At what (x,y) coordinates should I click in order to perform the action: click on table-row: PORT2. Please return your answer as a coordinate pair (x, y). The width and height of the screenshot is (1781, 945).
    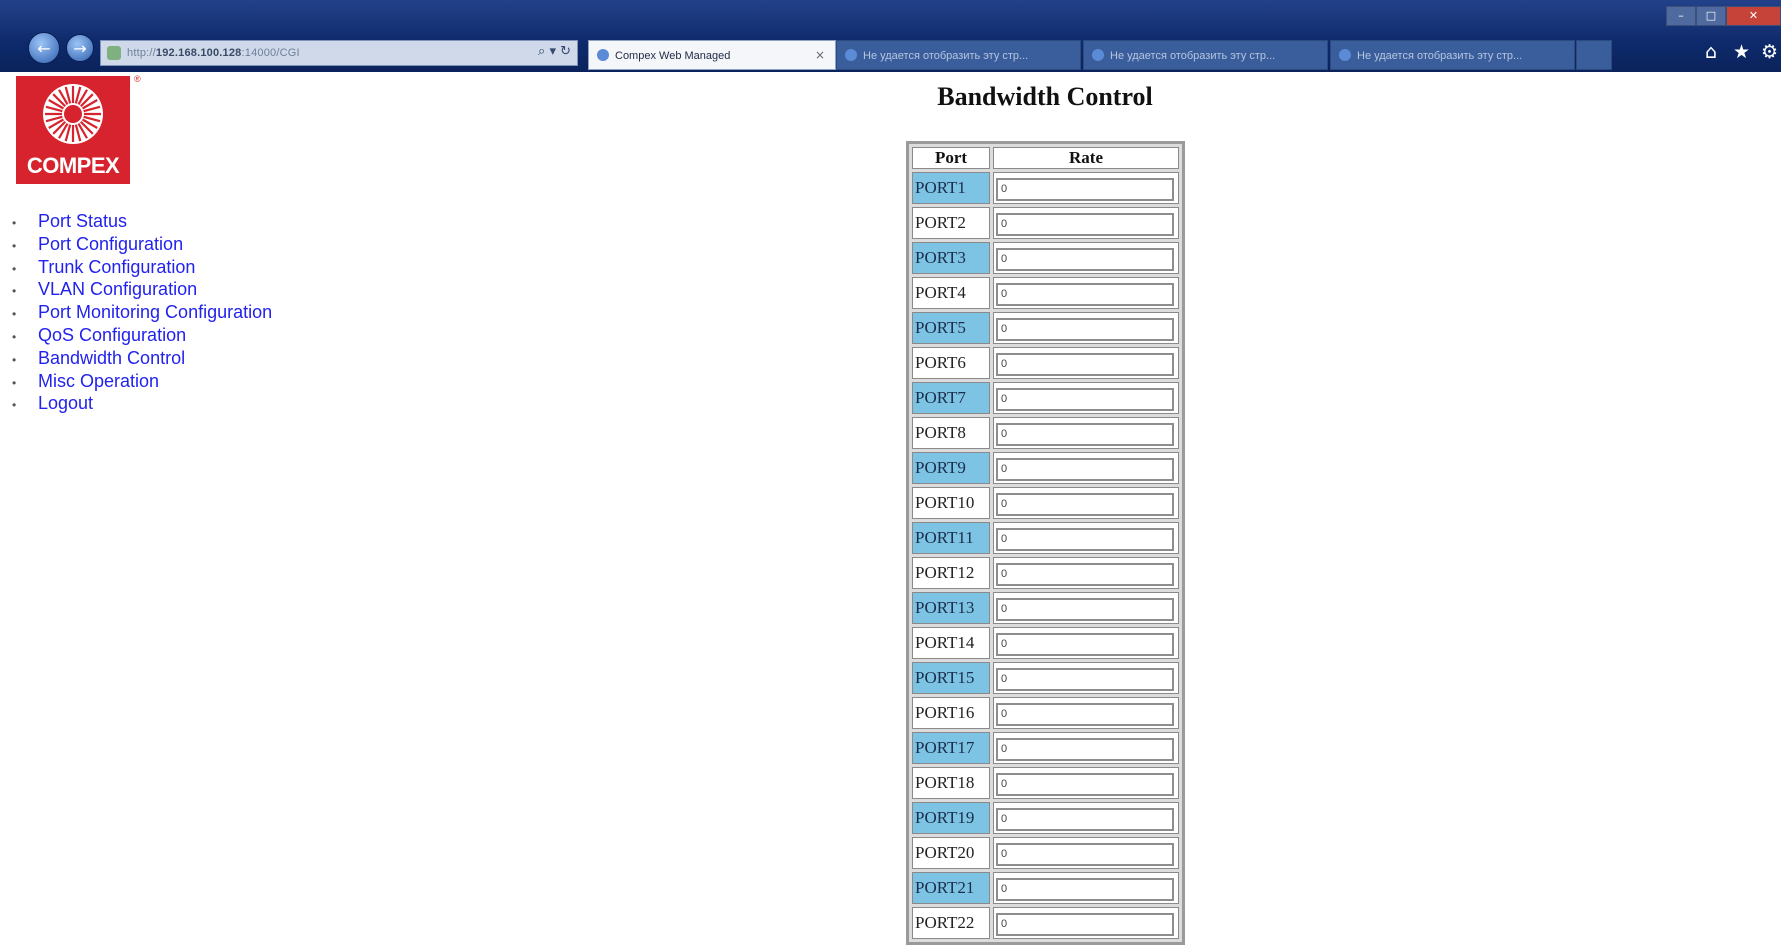
    Looking at the image, I should click on (1045, 223).